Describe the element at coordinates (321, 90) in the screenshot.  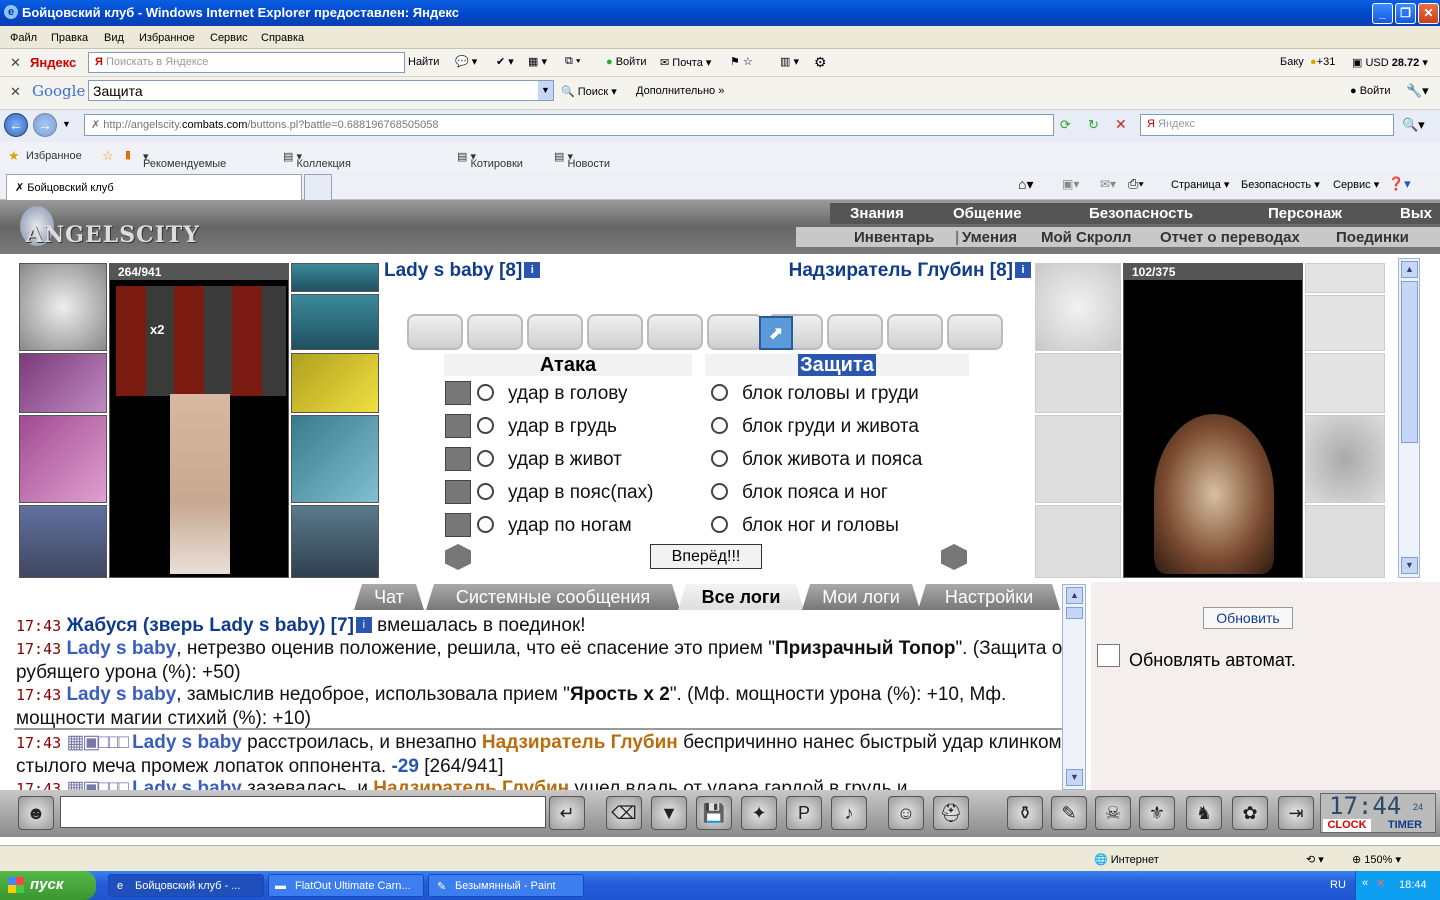
I see `google-search-input: Защита ▼` at that location.